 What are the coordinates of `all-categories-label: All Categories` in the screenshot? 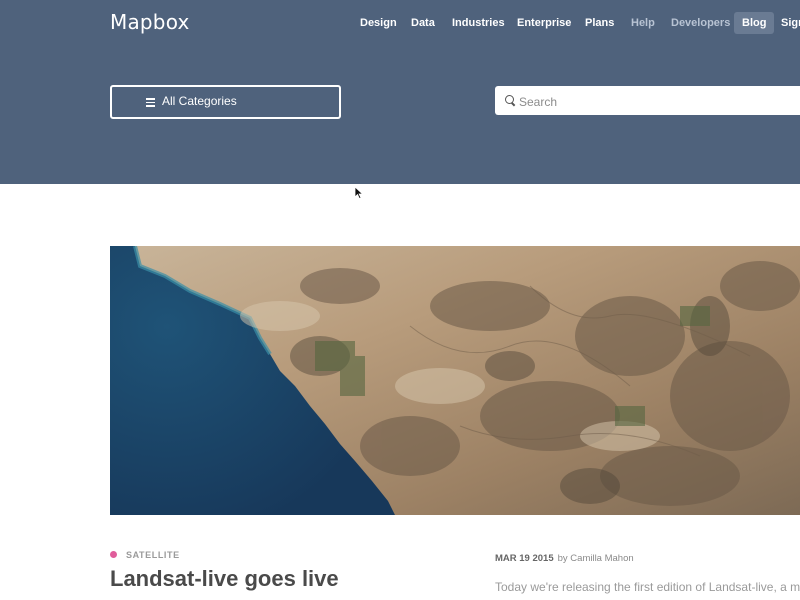 It's located at (199, 101).